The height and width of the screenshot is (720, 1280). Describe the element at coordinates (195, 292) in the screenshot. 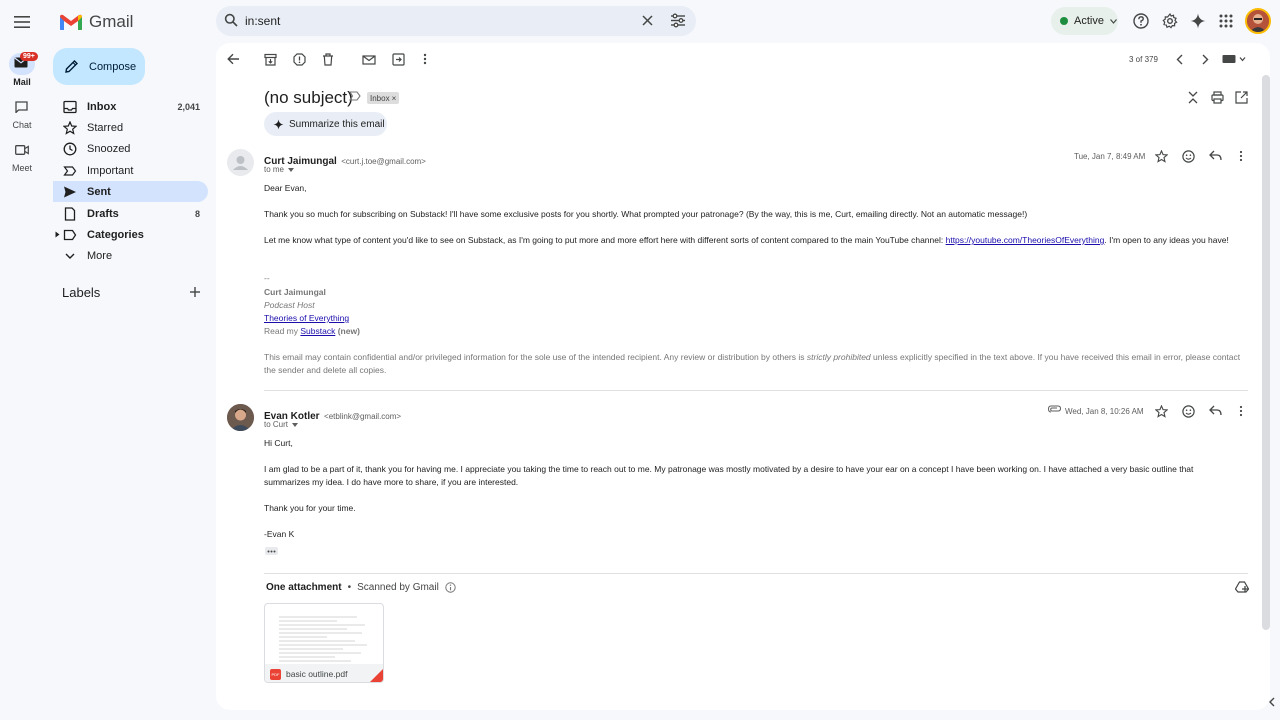

I see `add-label-icon` at that location.